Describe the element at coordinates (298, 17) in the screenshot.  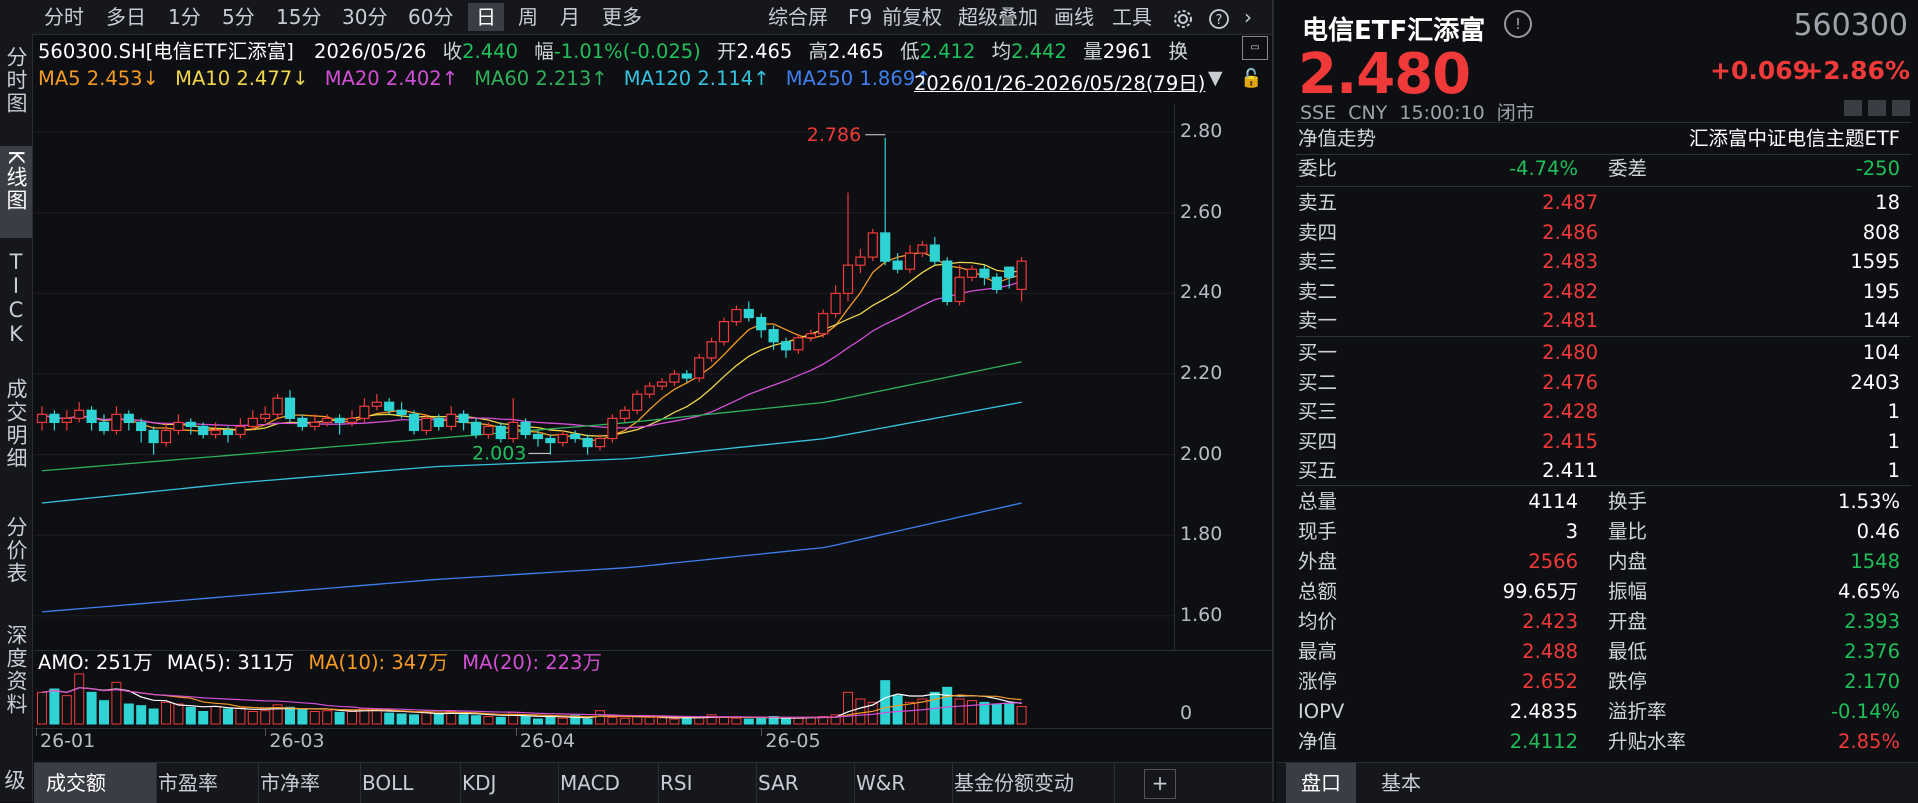
I see `period-15min: 15分` at that location.